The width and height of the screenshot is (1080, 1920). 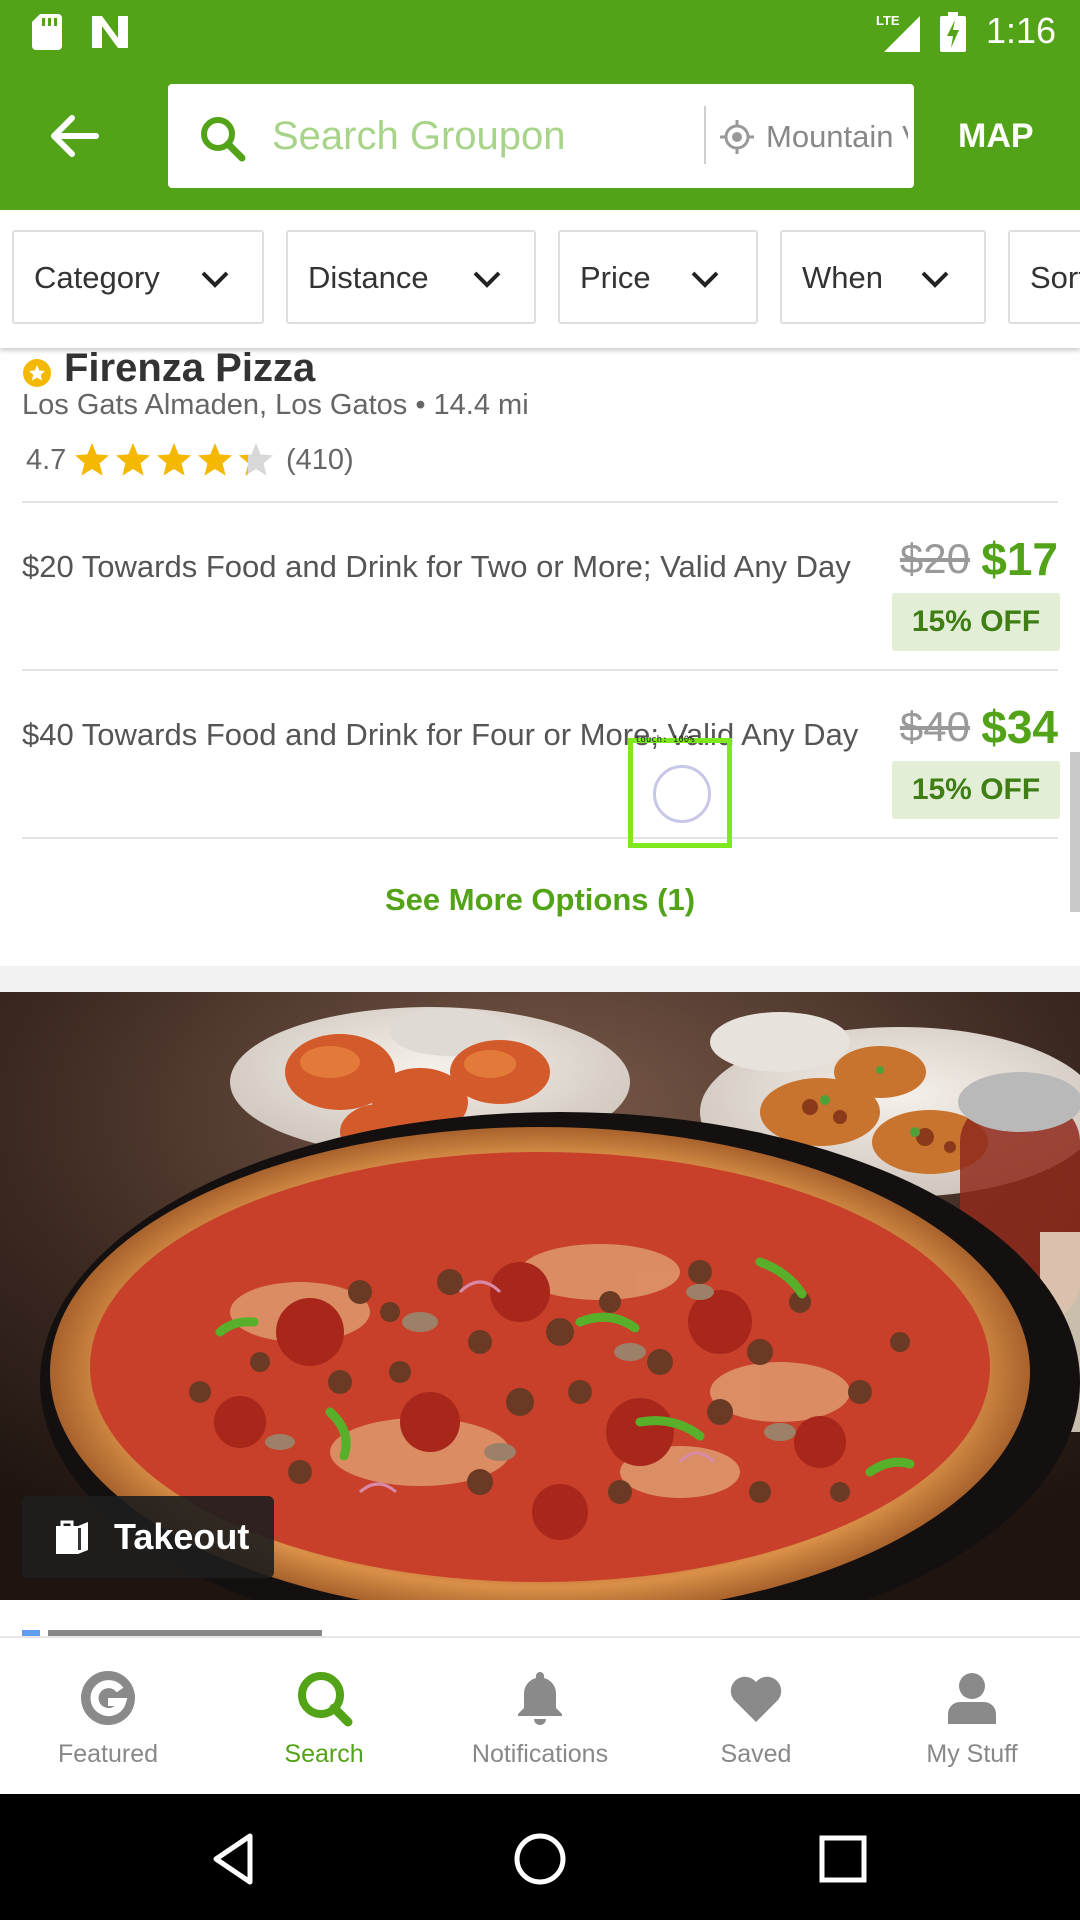 I want to click on filter-bar: Category Distance Price When Sort, so click(x=540, y=279).